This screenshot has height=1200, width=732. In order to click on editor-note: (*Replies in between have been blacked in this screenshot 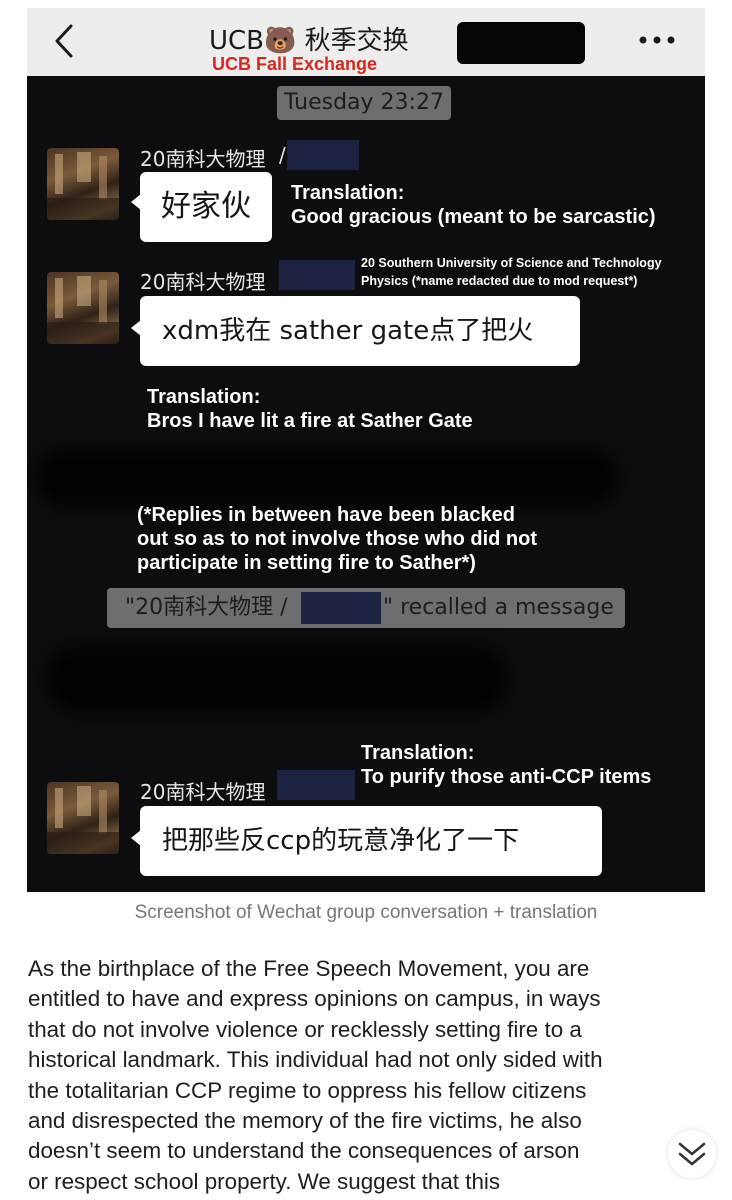, I will do `click(326, 515)`.